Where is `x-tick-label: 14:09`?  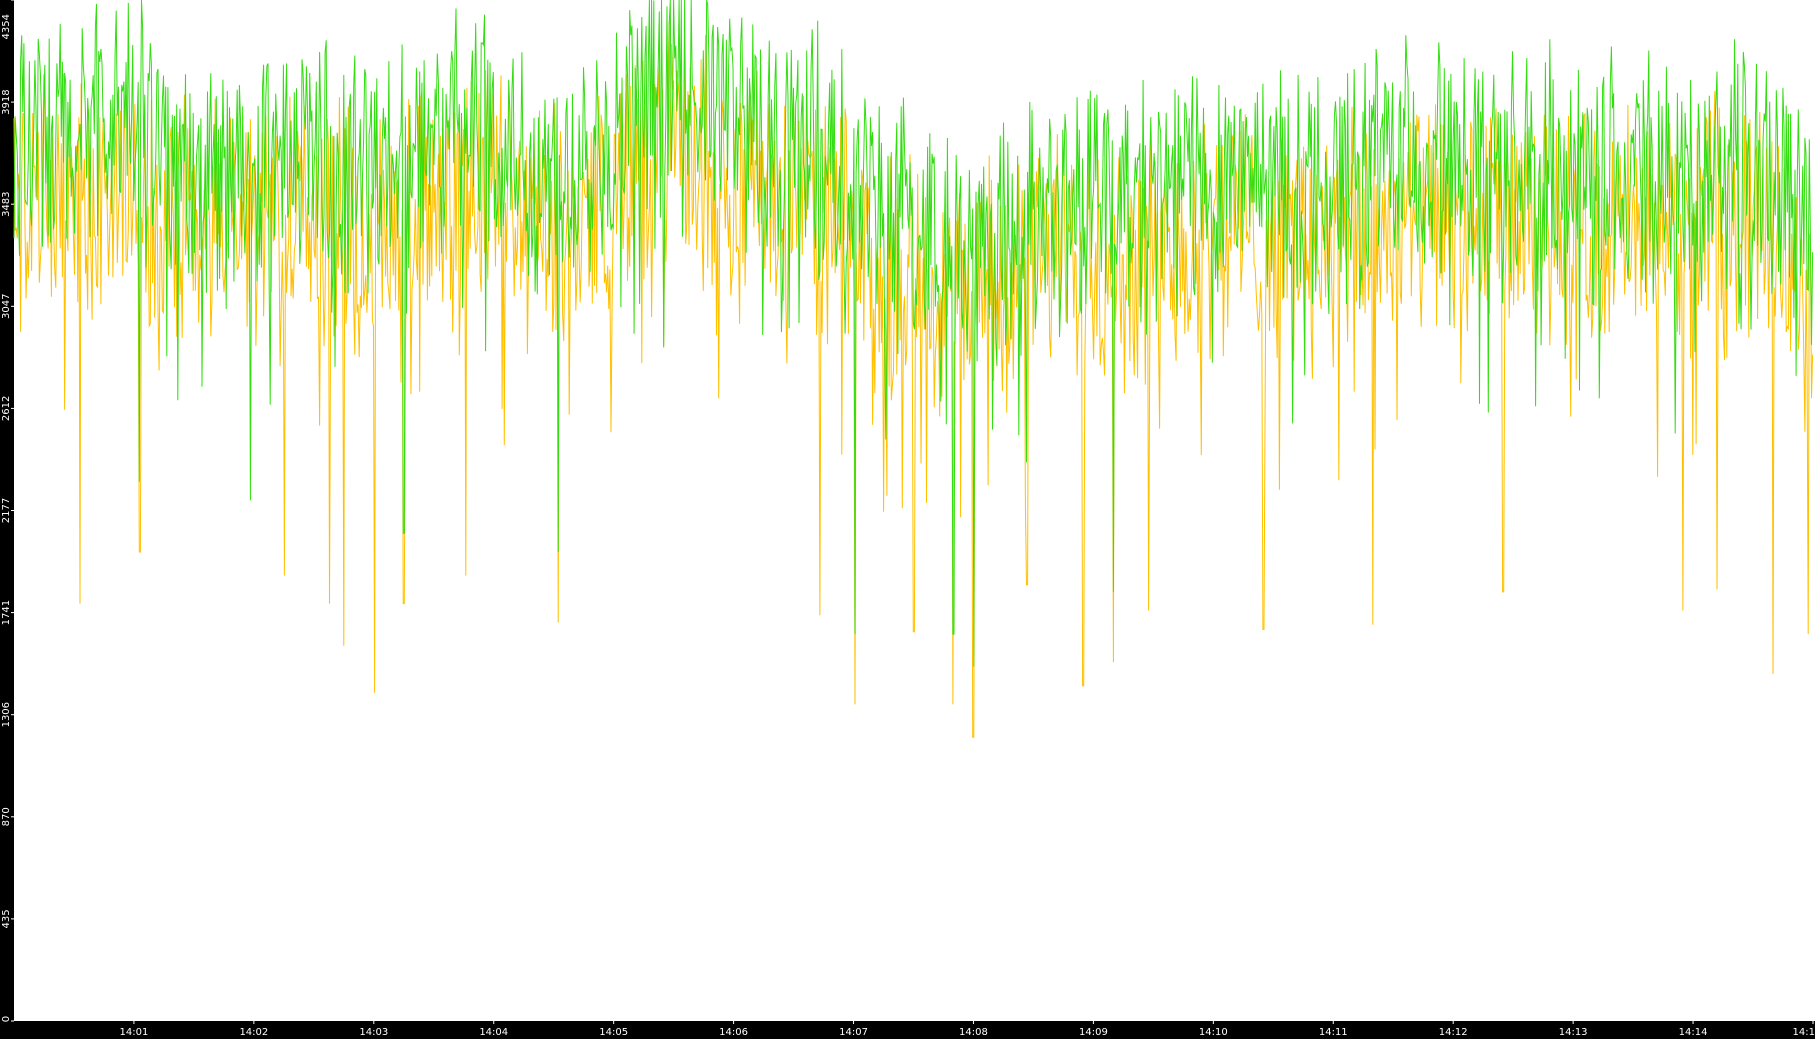 x-tick-label: 14:09 is located at coordinates (1093, 1032).